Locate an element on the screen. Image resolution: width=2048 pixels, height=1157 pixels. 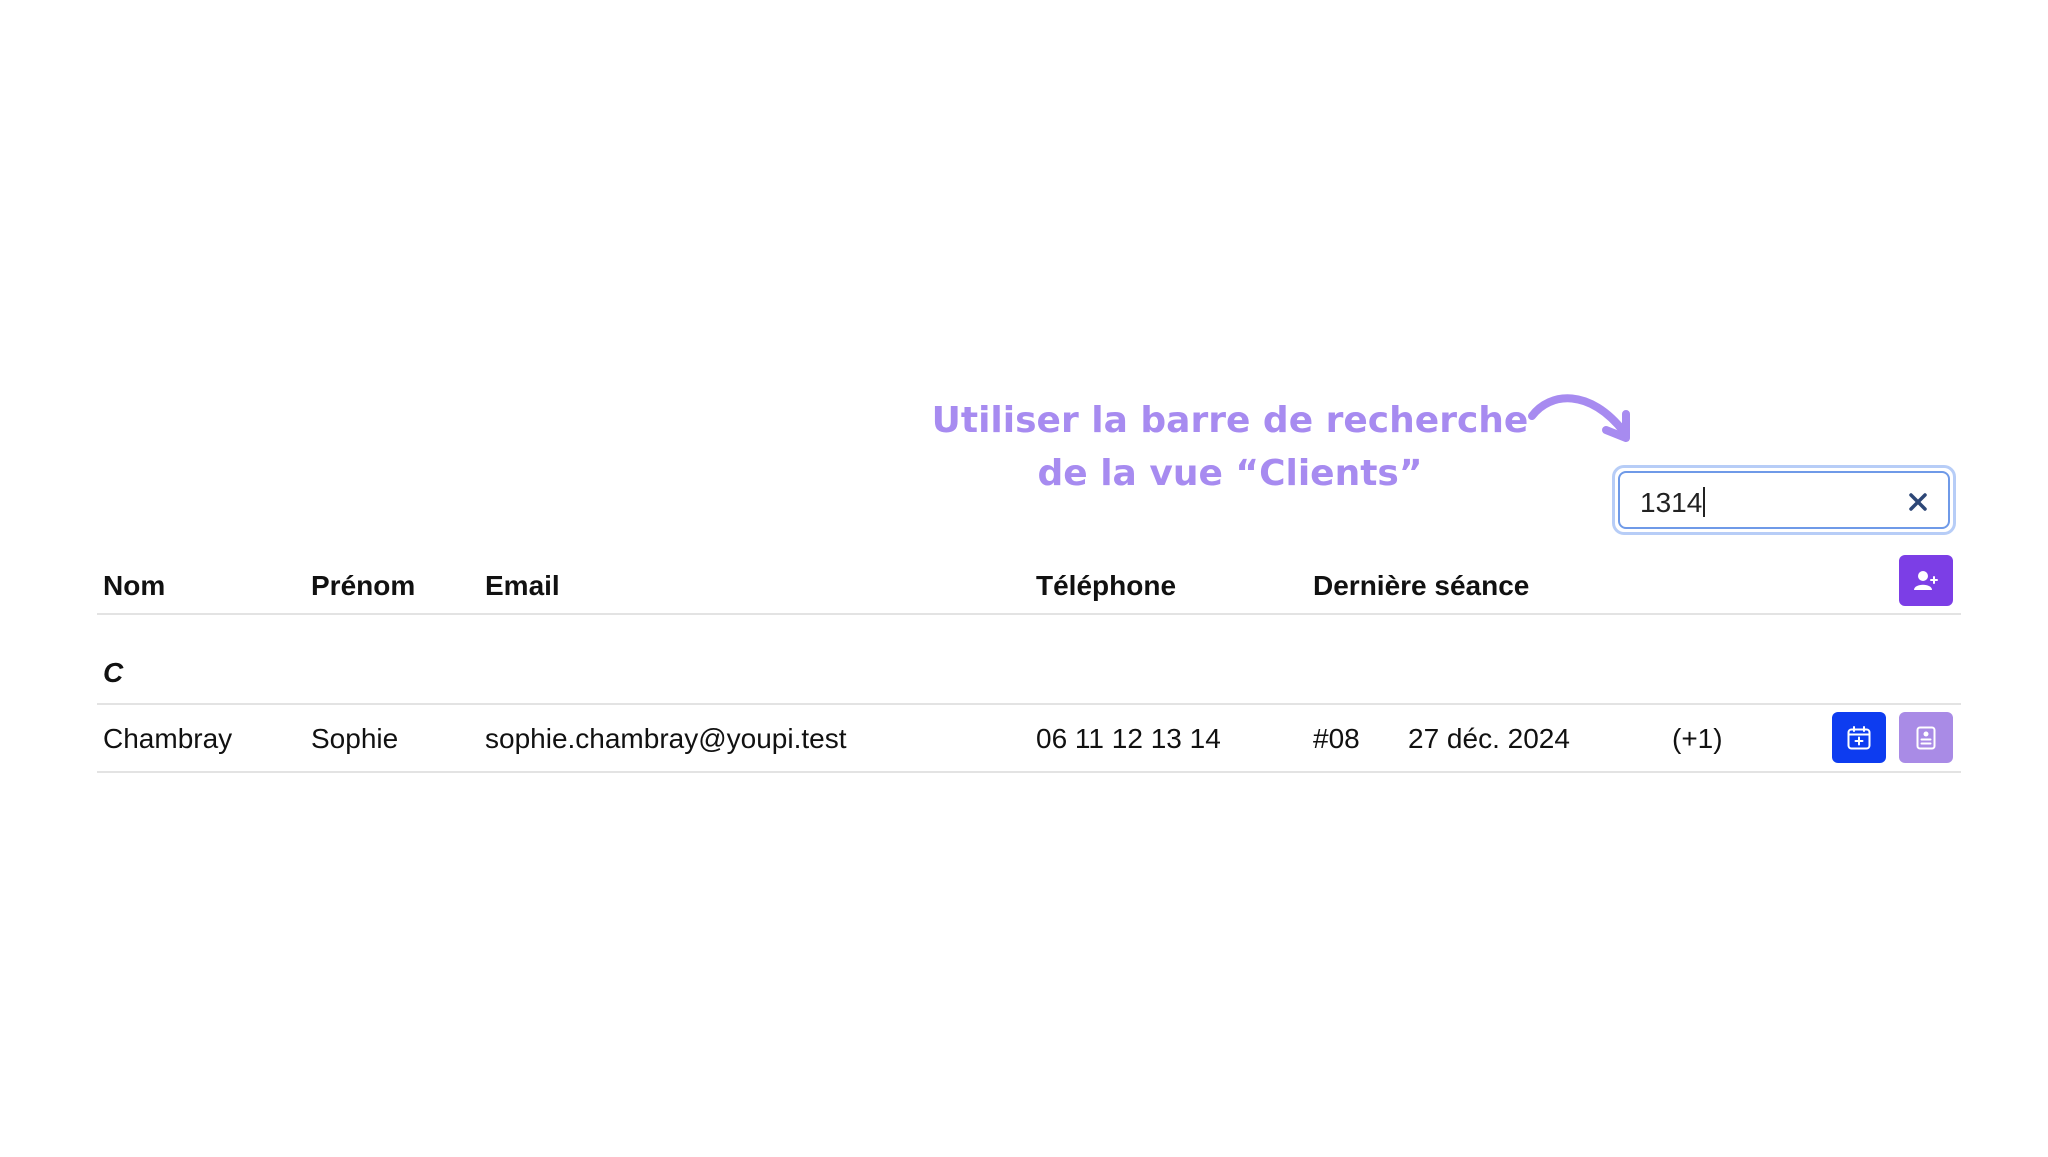
cell-seance-extra: (+1) is located at coordinates (1697, 738).